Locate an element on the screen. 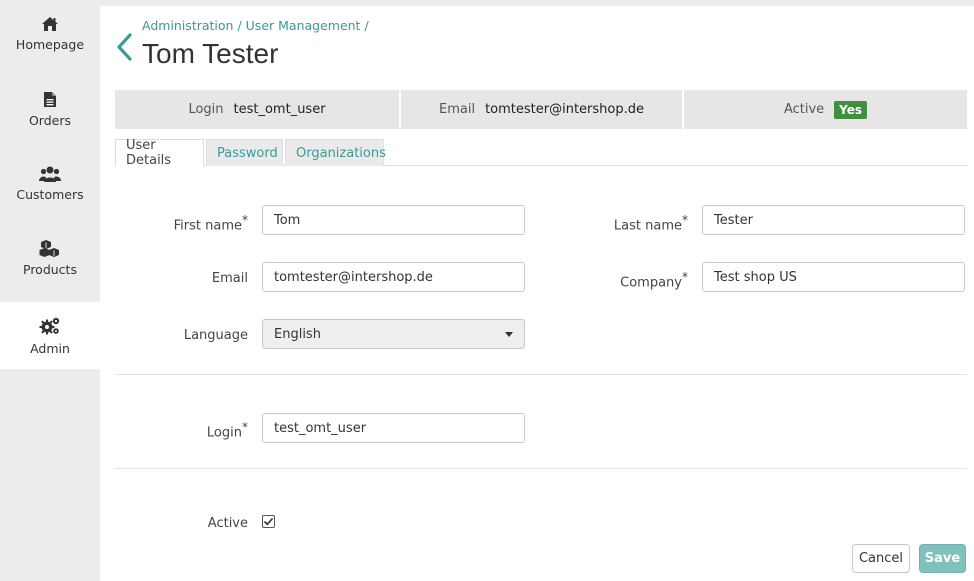 This screenshot has width=974, height=581. language-select: English is located at coordinates (393, 334).